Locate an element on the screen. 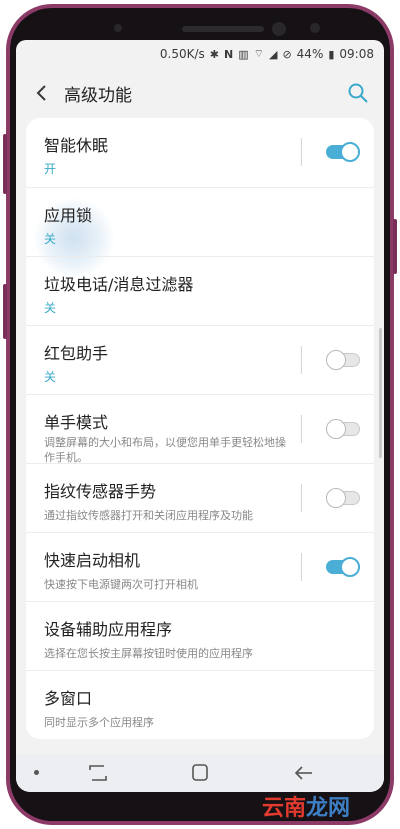 Image resolution: width=400 pixels, height=829 pixels. setting-title: 应用锁 is located at coordinates (68, 215).